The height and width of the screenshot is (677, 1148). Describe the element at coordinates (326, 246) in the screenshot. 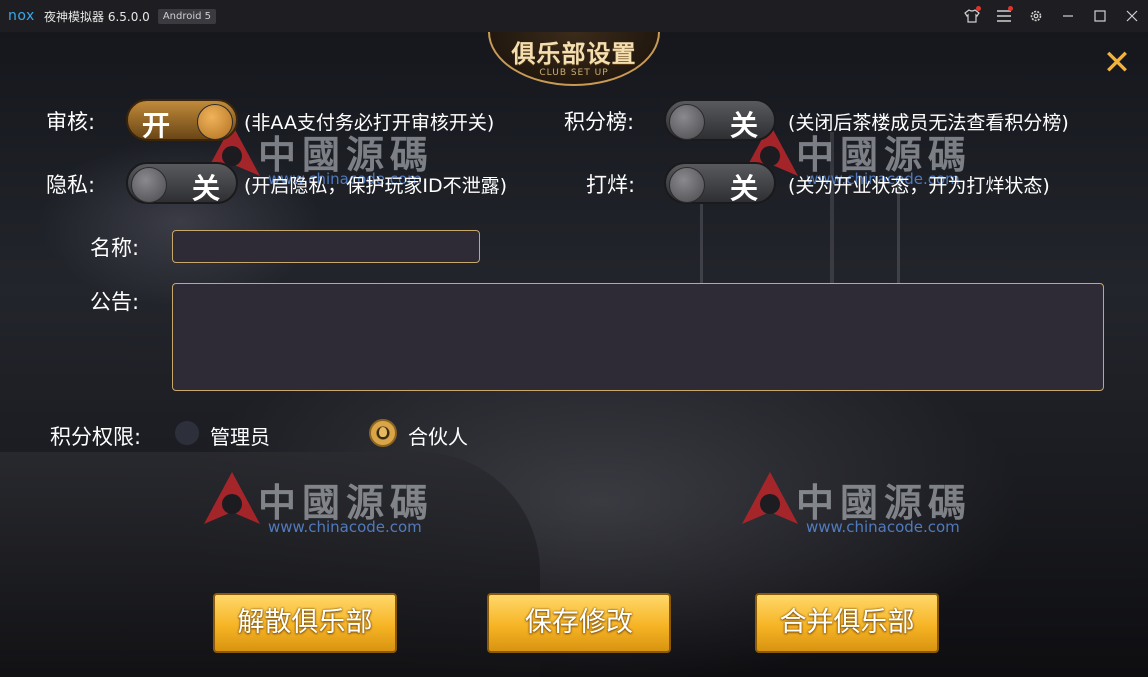

I see `name-input` at that location.